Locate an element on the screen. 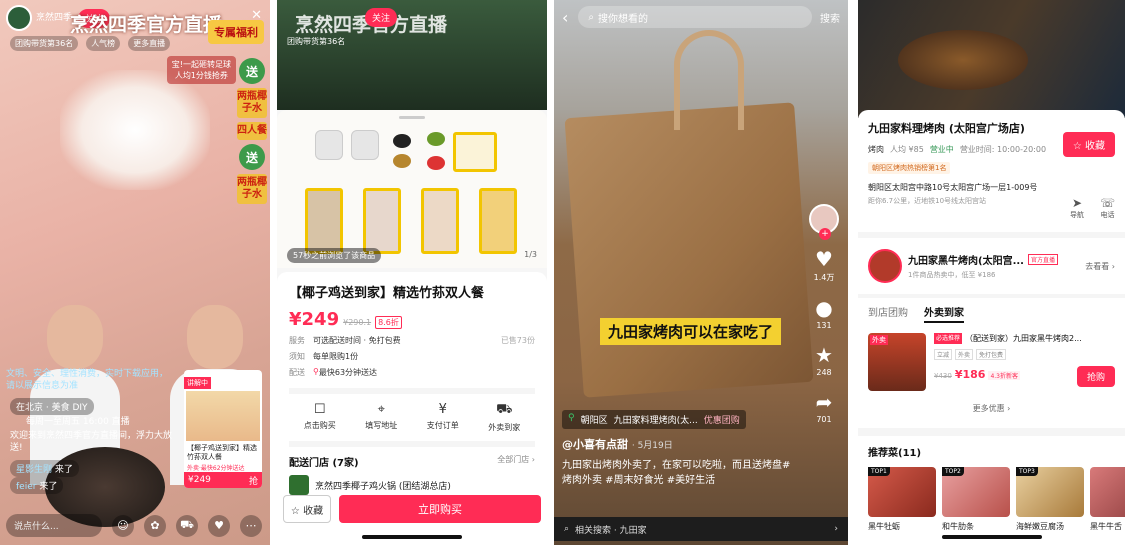 This screenshot has height=545, width=1125. paper-bag-image is located at coordinates (689, 250).